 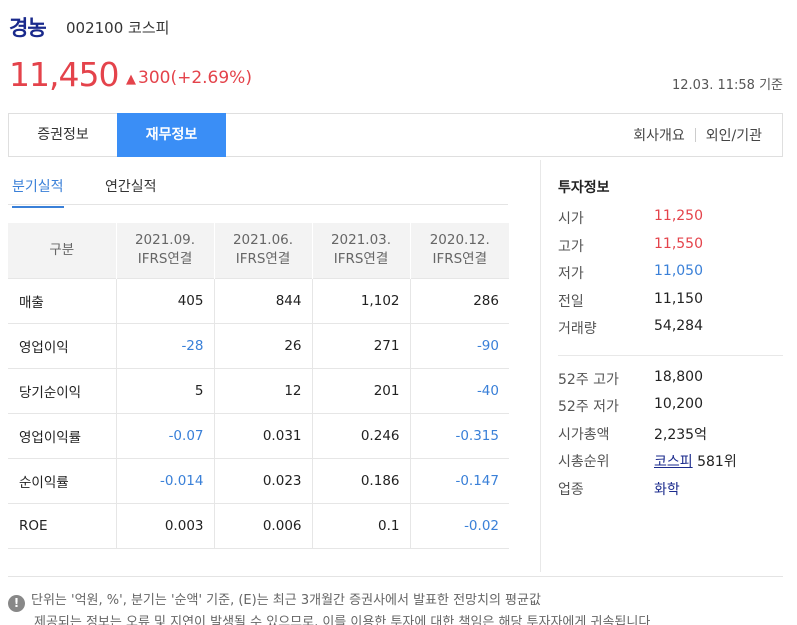 What do you see at coordinates (459, 240) in the screenshot?
I see `header-text: 2020.12.` at bounding box center [459, 240].